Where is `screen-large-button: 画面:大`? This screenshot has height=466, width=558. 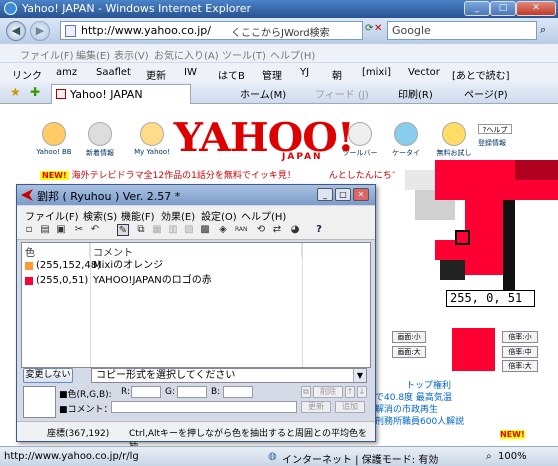 screen-large-button: 画面:大 is located at coordinates (409, 352).